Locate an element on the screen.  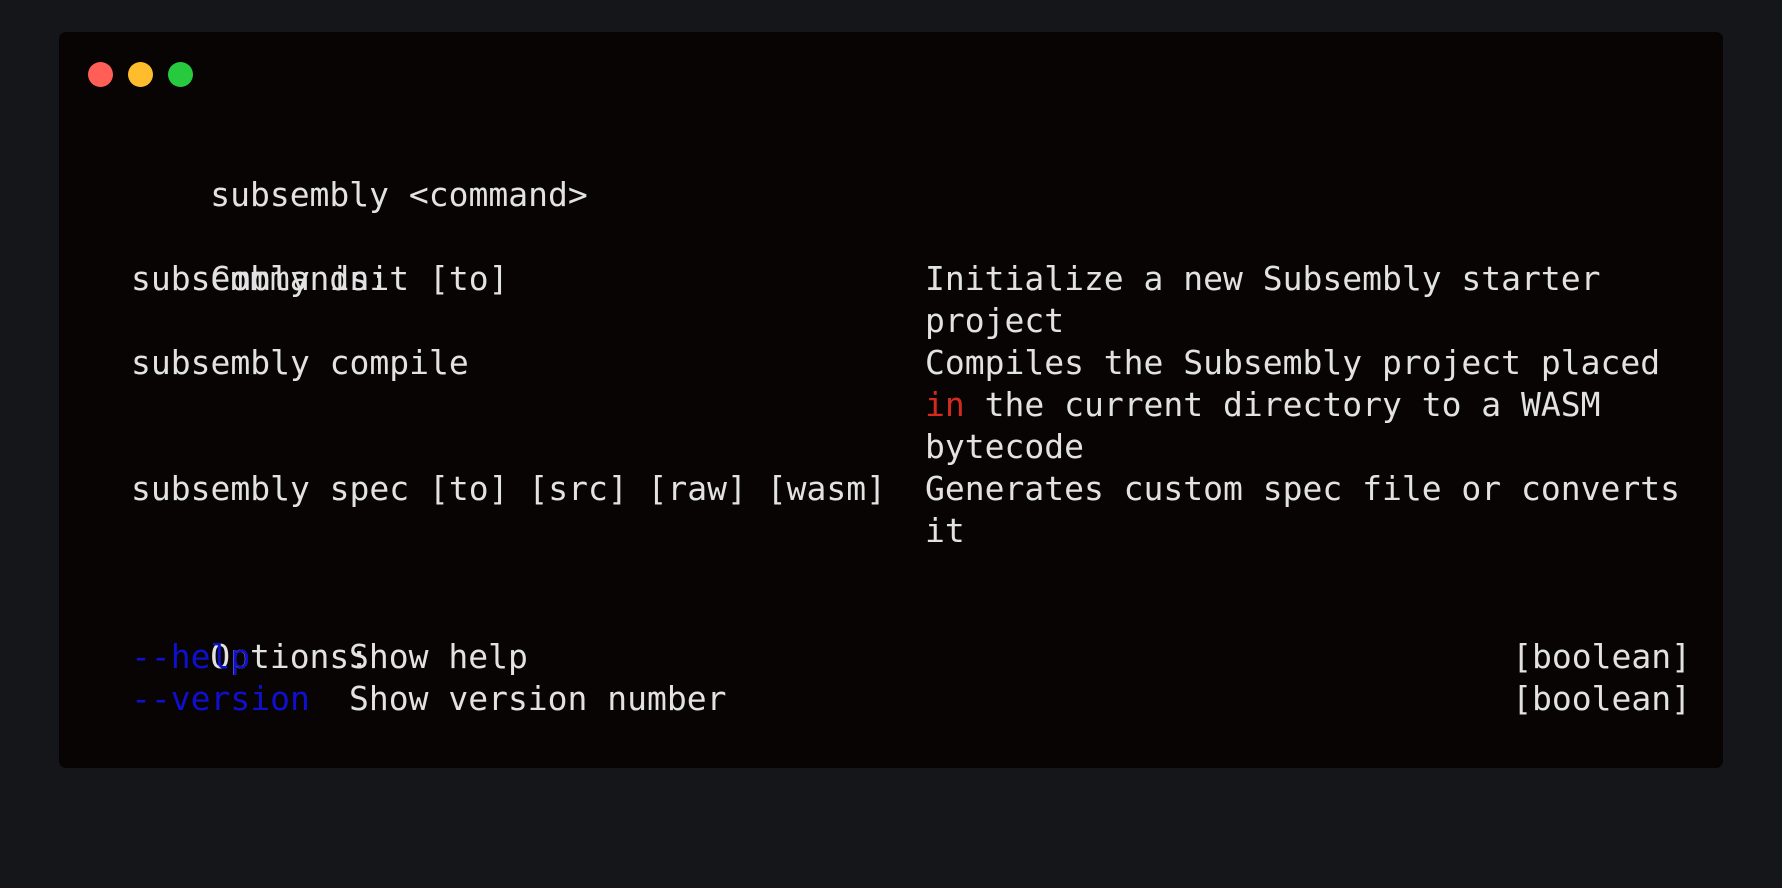
command-description: bytecode is located at coordinates (1004, 446).